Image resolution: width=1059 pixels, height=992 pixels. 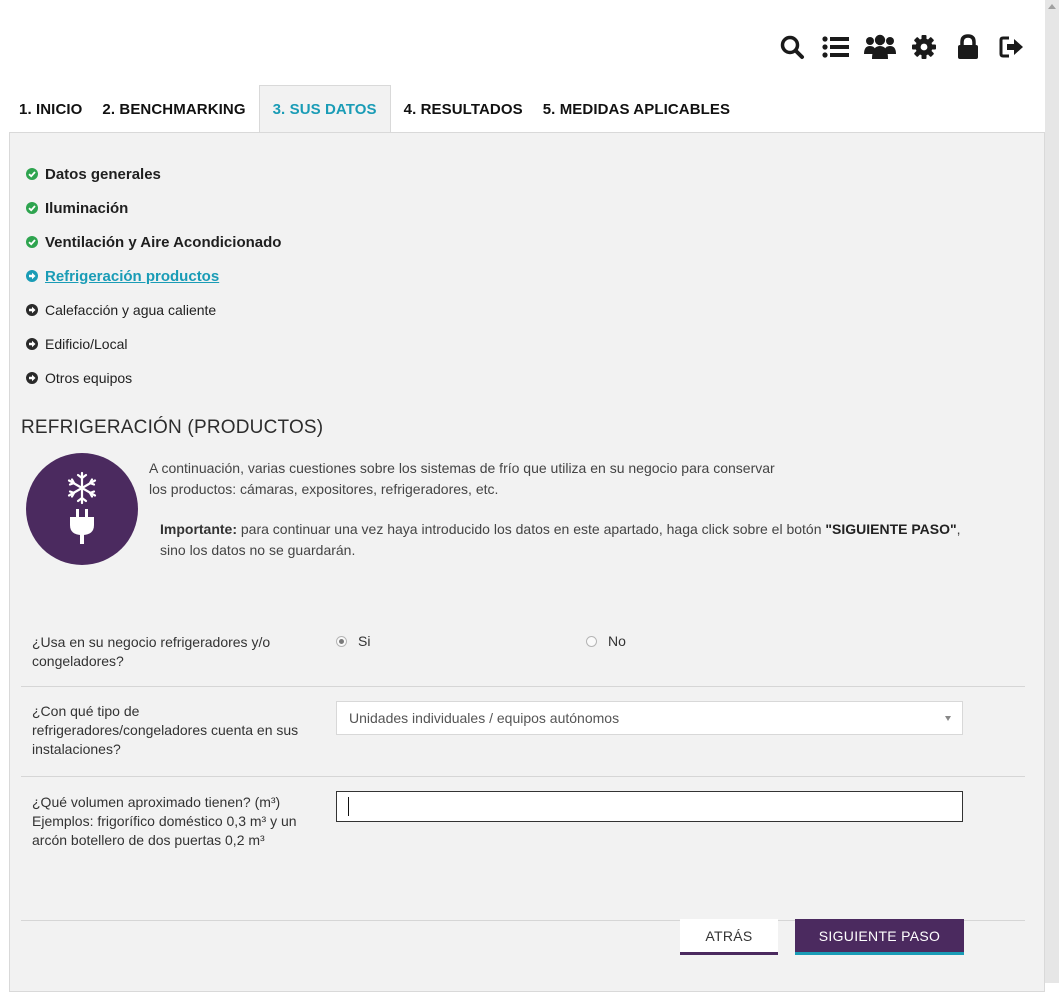 I want to click on tab-medidas-aplicables: 5. MEDIDAS APLICABLES, so click(x=636, y=109).